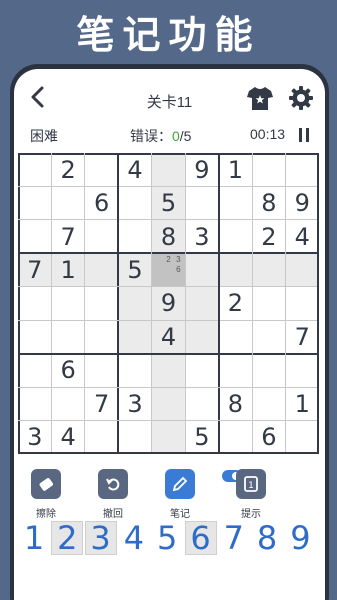 The width and height of the screenshot is (337, 600). What do you see at coordinates (260, 98) in the screenshot?
I see `theme-shirt-icon` at bounding box center [260, 98].